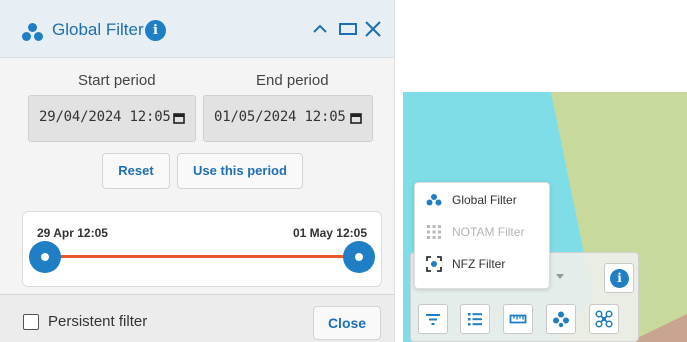 Image resolution: width=687 pixels, height=342 pixels. Describe the element at coordinates (202, 249) in the screenshot. I see `time-range-slider: 29 Apr 12:05 01 May 12:05` at that location.